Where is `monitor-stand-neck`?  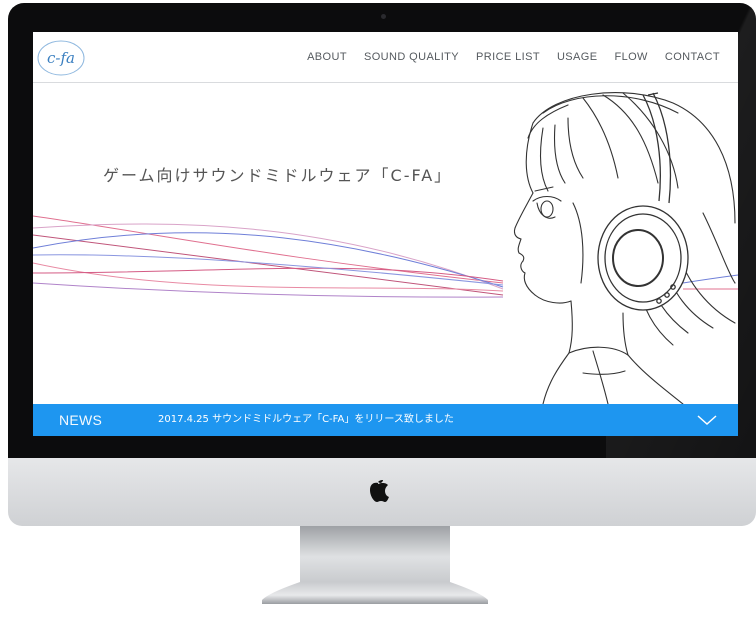 monitor-stand-neck is located at coordinates (375, 554).